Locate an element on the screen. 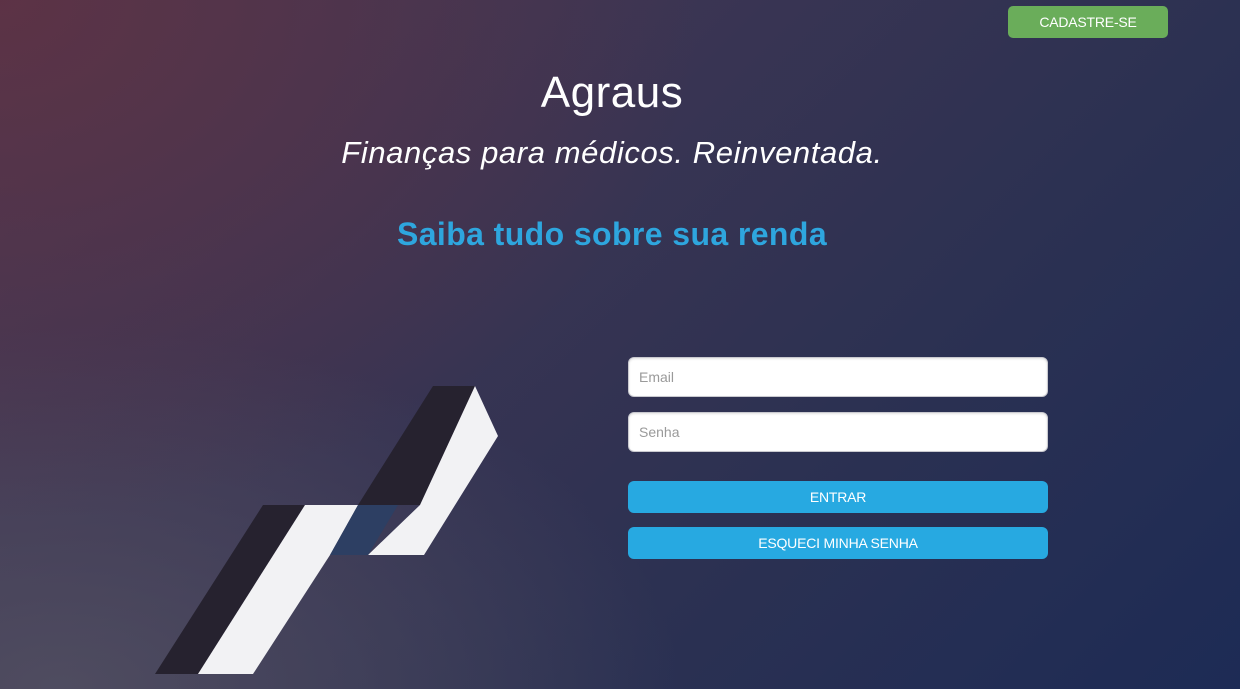  brand-title: Agraus is located at coordinates (612, 92).